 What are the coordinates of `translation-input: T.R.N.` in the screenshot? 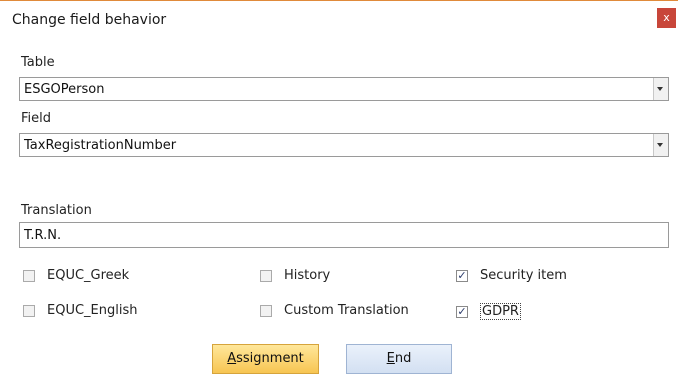 It's located at (344, 235).